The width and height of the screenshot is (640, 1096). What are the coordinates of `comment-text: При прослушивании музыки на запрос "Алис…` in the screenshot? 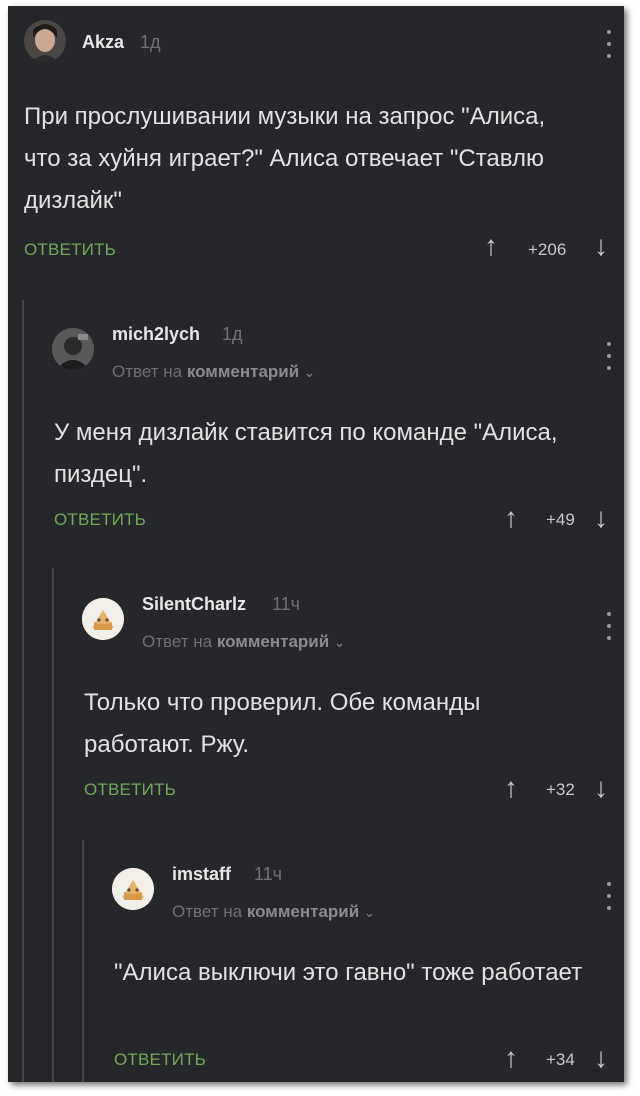 It's located at (285, 158).